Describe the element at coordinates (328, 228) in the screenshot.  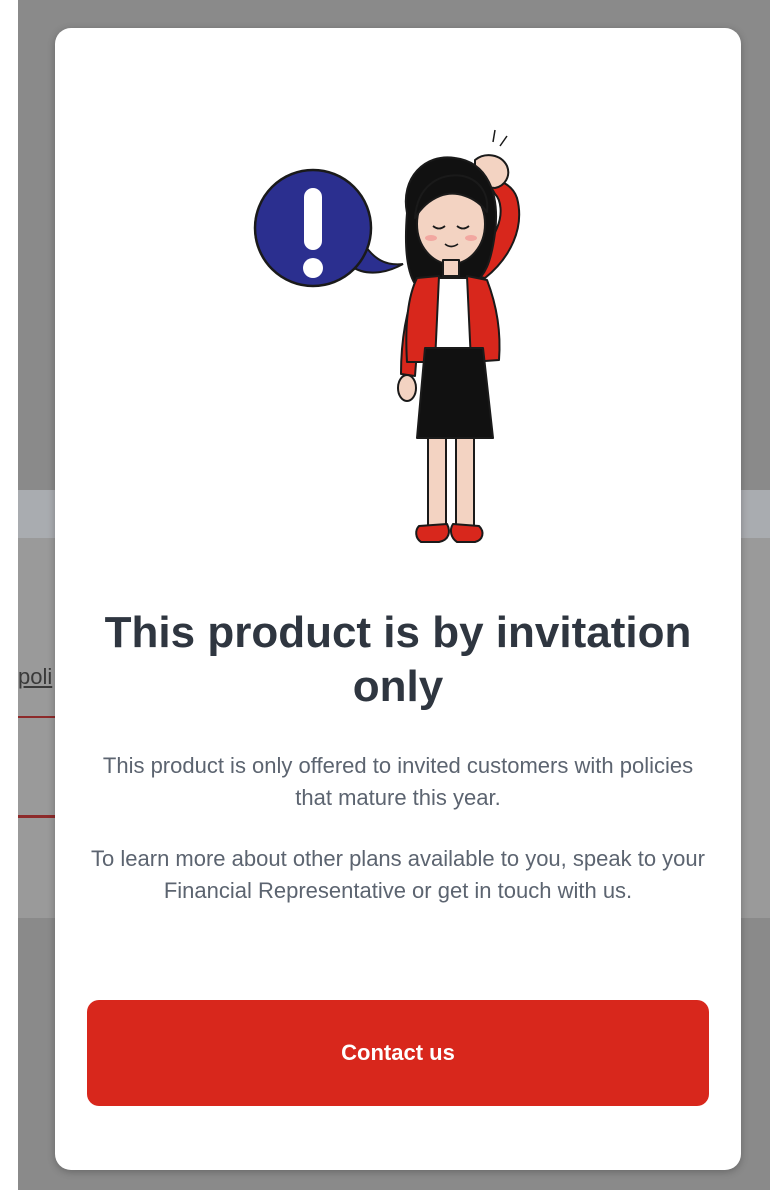
I see `alert-speech-bubble-icon` at that location.